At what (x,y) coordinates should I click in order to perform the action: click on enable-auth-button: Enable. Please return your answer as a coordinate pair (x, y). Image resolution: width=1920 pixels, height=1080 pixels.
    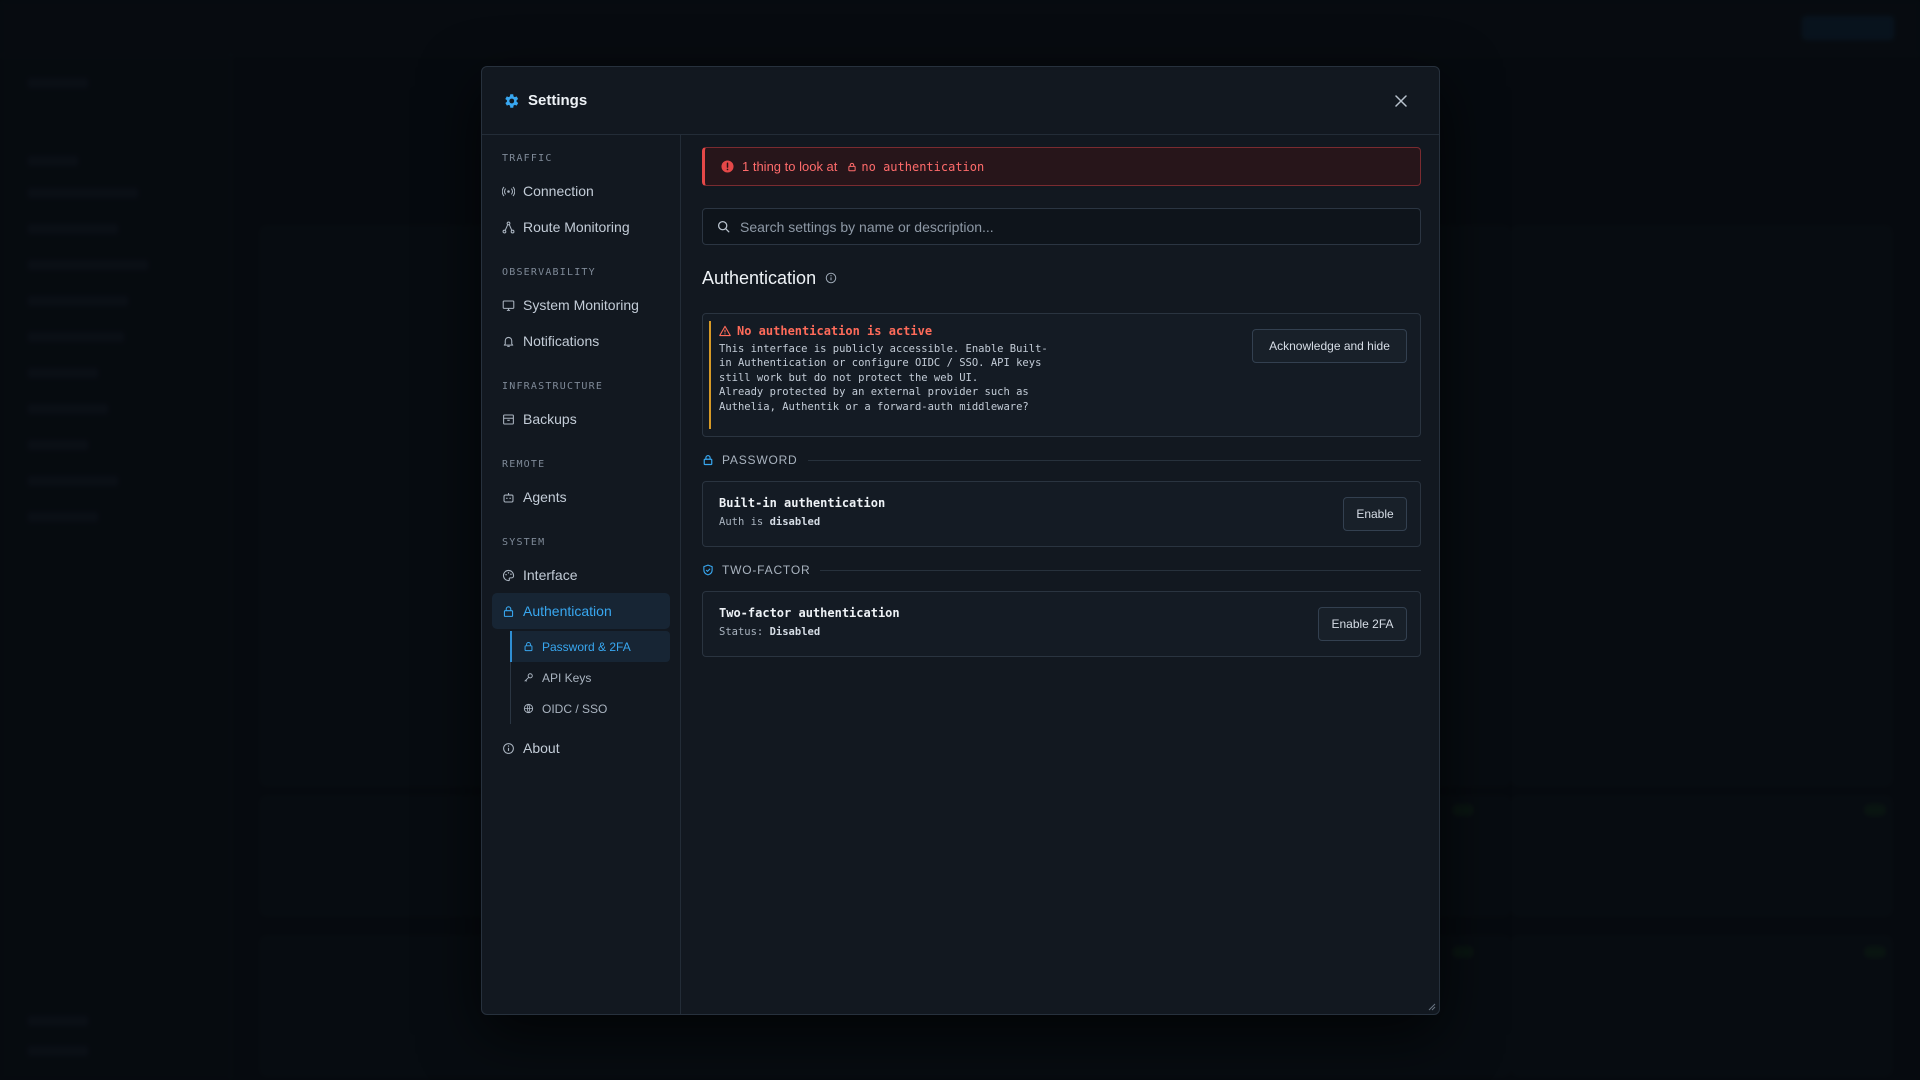
    Looking at the image, I should click on (1375, 514).